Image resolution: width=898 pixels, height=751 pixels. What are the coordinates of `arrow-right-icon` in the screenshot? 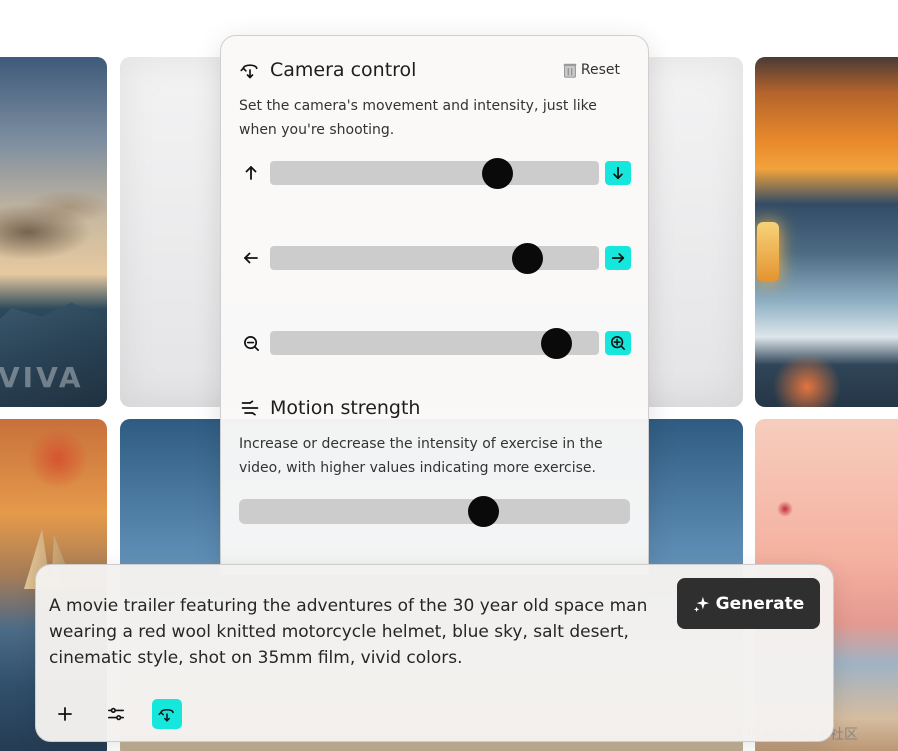 It's located at (618, 258).